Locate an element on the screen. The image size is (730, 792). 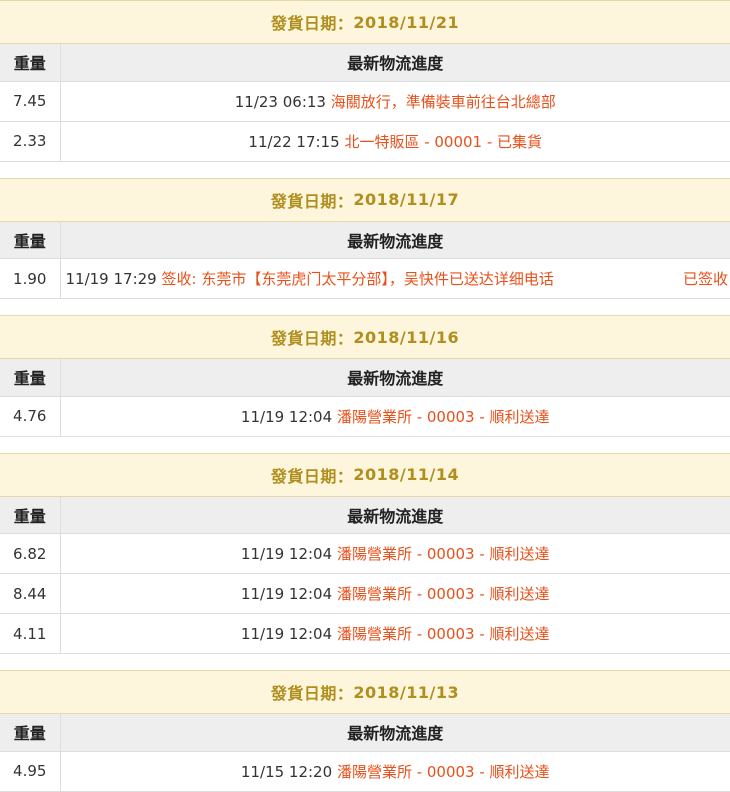
table-row: 7.45 11/23 06:13 海關放行，準備裝車前往台北總部 is located at coordinates (365, 101).